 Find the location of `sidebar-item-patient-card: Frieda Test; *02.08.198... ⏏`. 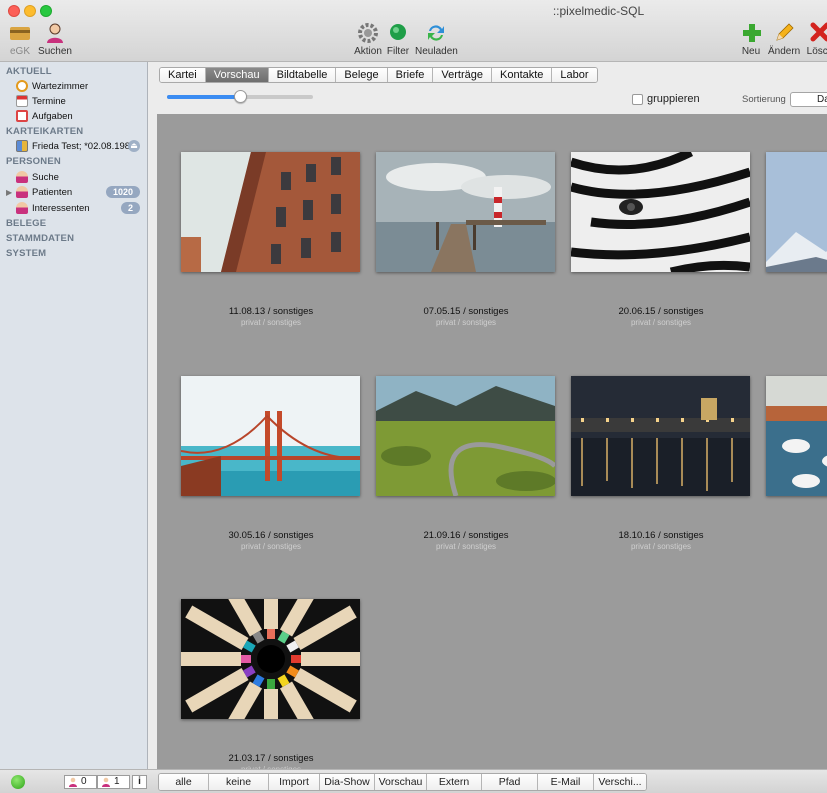

sidebar-item-patient-card: Frieda Test; *02.08.198... ⏏ is located at coordinates (80, 146).